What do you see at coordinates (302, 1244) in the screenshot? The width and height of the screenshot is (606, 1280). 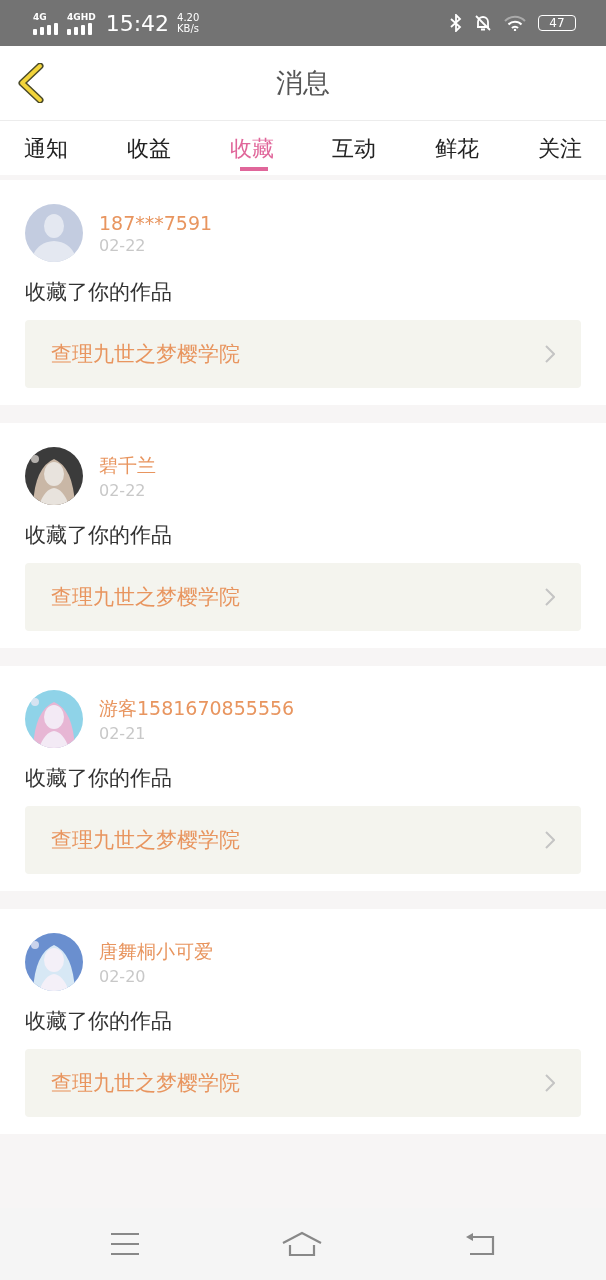 I see `home-icon` at bounding box center [302, 1244].